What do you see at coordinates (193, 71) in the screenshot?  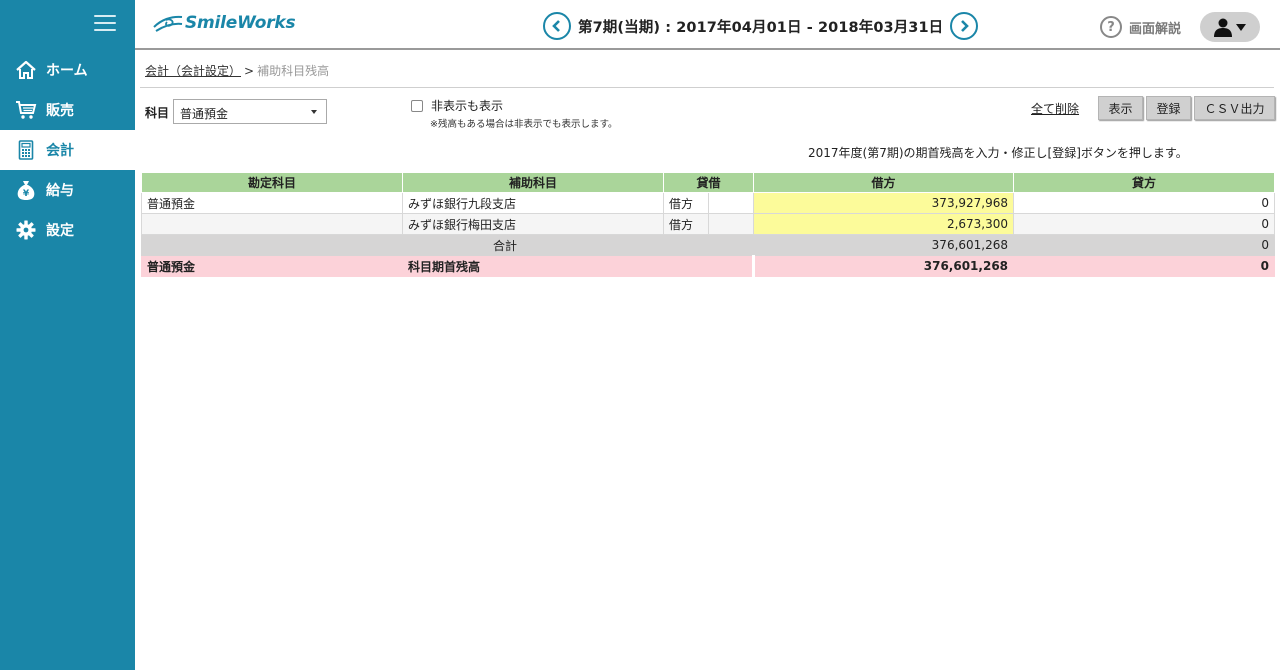 I see `breadcrumb-parent-link: 会計（会計設定）` at bounding box center [193, 71].